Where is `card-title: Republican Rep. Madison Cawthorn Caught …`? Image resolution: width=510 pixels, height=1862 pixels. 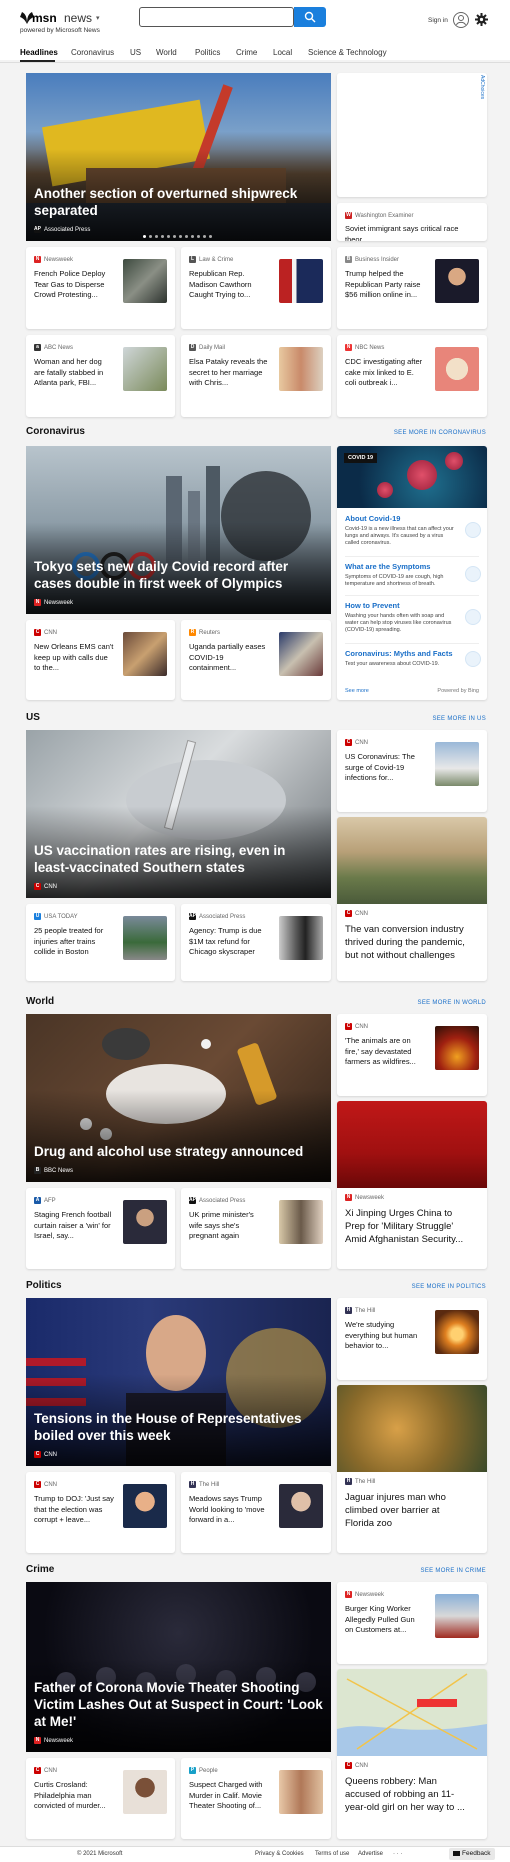
card-title: Republican Rep. Madison Cawthorn Caught … is located at coordinates (229, 285).